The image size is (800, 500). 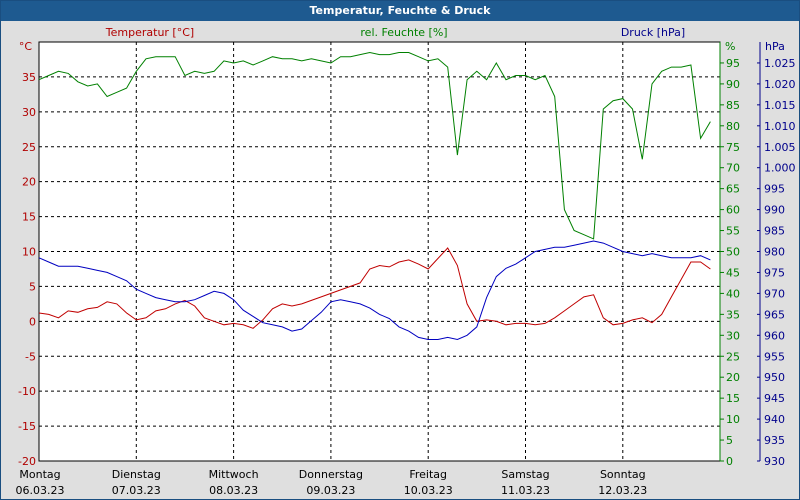 I want to click on pressure-tick-label: 950, so click(x=774, y=377).